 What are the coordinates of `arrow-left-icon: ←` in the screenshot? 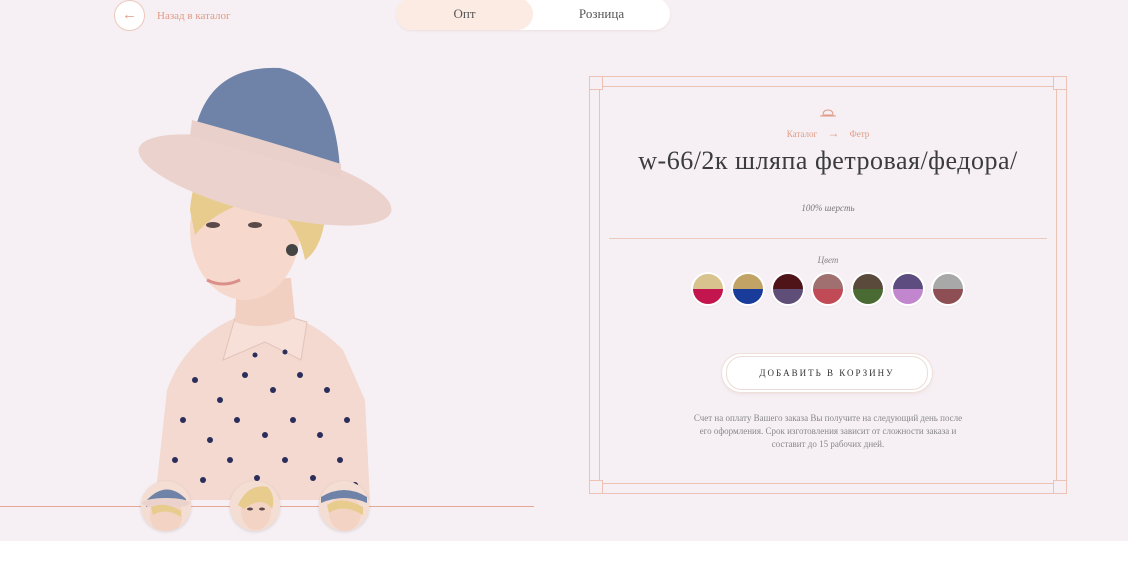 It's located at (129, 15).